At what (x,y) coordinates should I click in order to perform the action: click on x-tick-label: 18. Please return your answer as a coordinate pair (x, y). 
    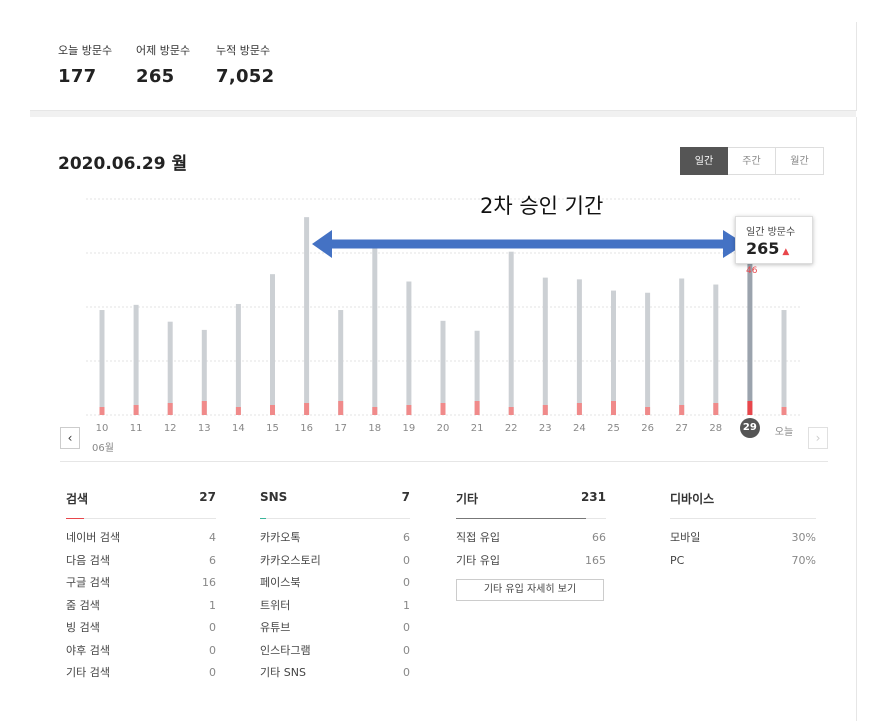
    Looking at the image, I should click on (375, 428).